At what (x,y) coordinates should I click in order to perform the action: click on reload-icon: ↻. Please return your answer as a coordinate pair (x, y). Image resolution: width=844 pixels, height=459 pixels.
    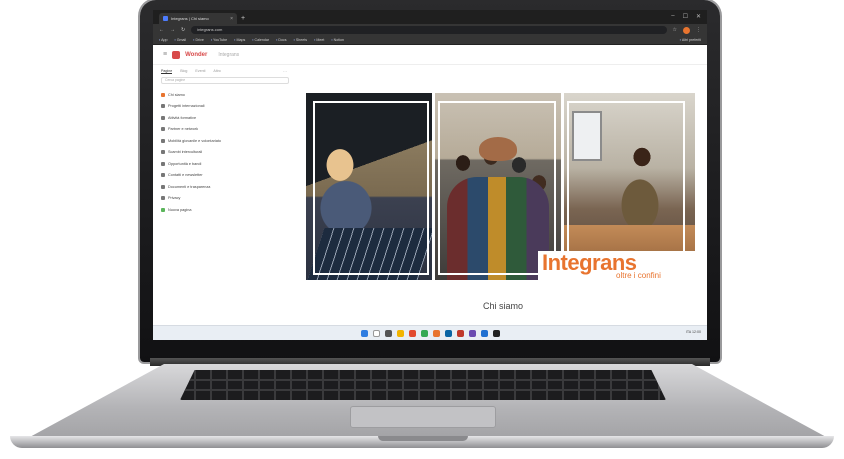
    Looking at the image, I should click on (183, 30).